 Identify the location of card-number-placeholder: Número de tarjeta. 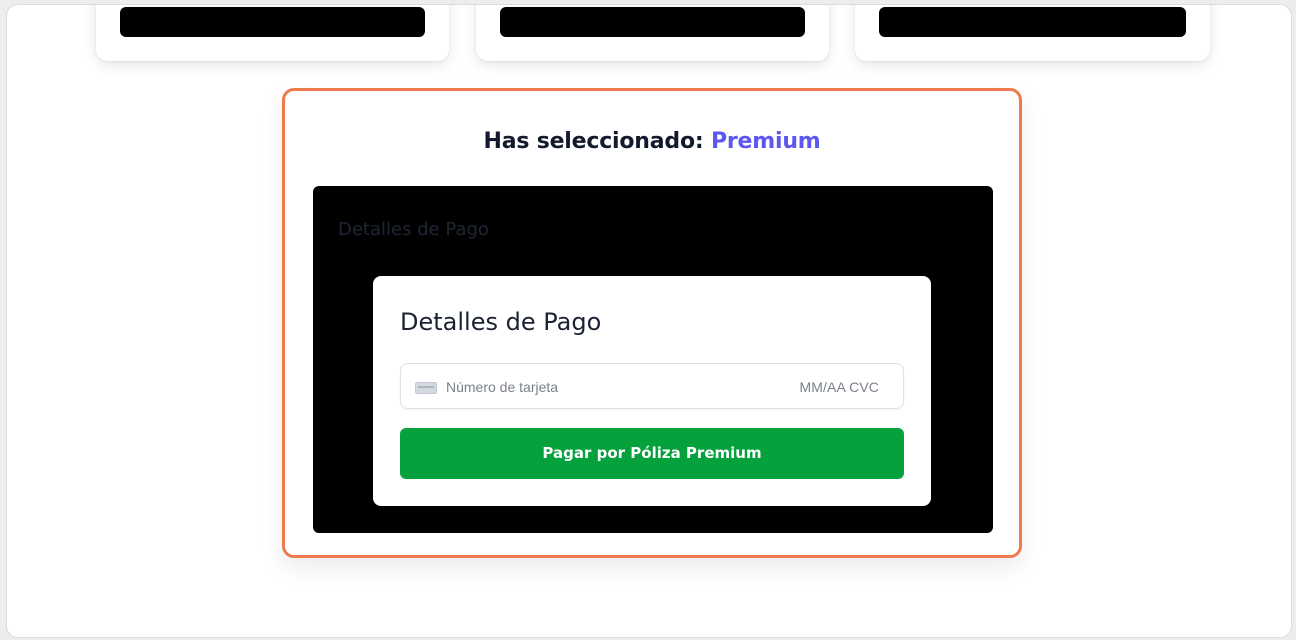
(502, 387).